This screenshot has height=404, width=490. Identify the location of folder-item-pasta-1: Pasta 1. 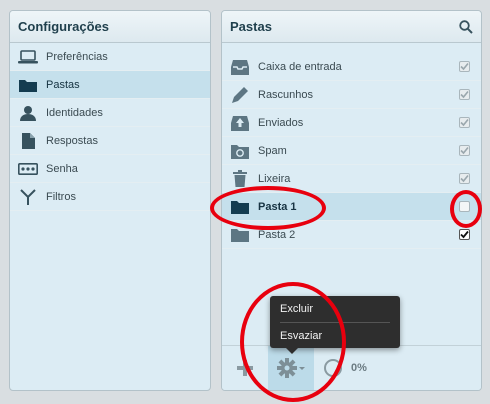
(351, 207).